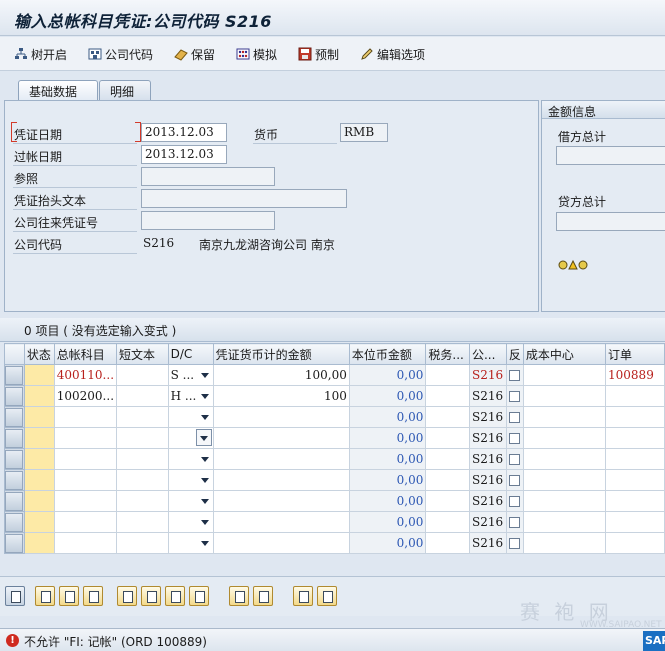 The image size is (665, 651). What do you see at coordinates (208, 176) in the screenshot?
I see `reference-field` at bounding box center [208, 176].